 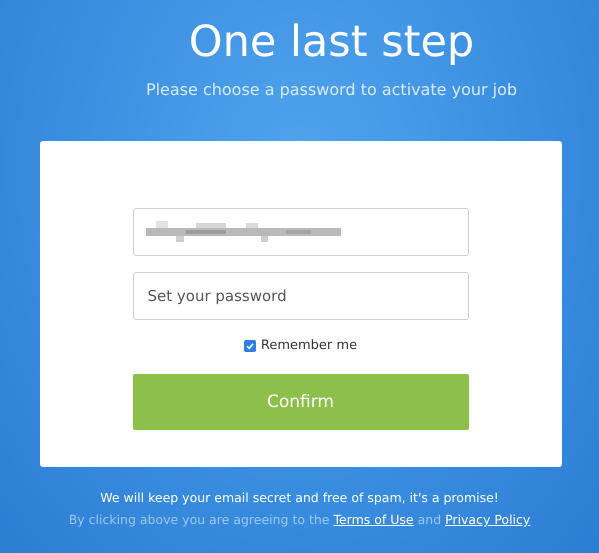 What do you see at coordinates (300, 402) in the screenshot?
I see `confirm-button: Confirm` at bounding box center [300, 402].